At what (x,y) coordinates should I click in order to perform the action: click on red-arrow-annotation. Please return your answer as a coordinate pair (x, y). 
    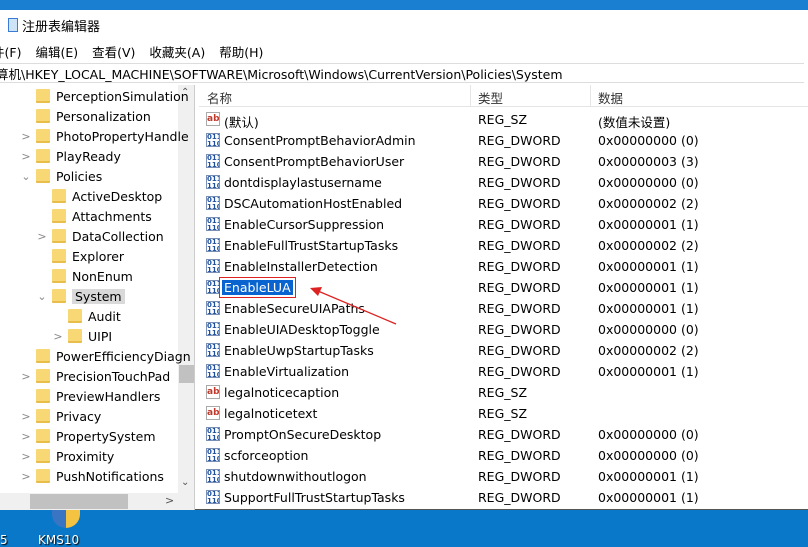
    Looking at the image, I should click on (353, 306).